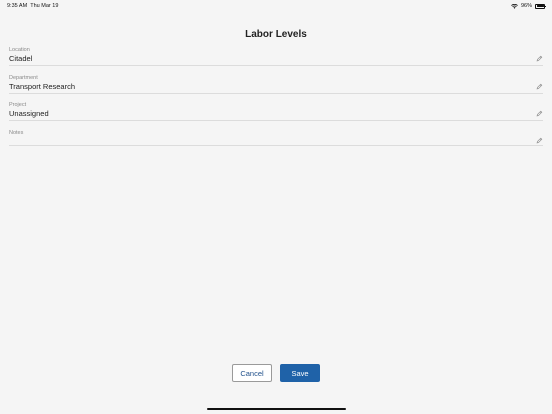 This screenshot has width=552, height=414. What do you see at coordinates (252, 373) in the screenshot?
I see `cancel-button: Cancel` at bounding box center [252, 373].